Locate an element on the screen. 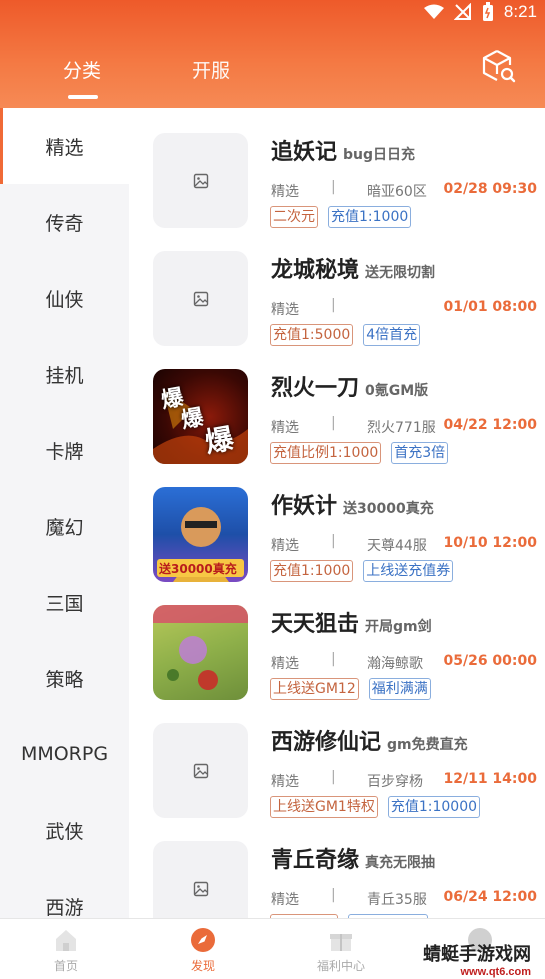 The image size is (545, 979). game-name: 青丘奇缘 is located at coordinates (315, 860).